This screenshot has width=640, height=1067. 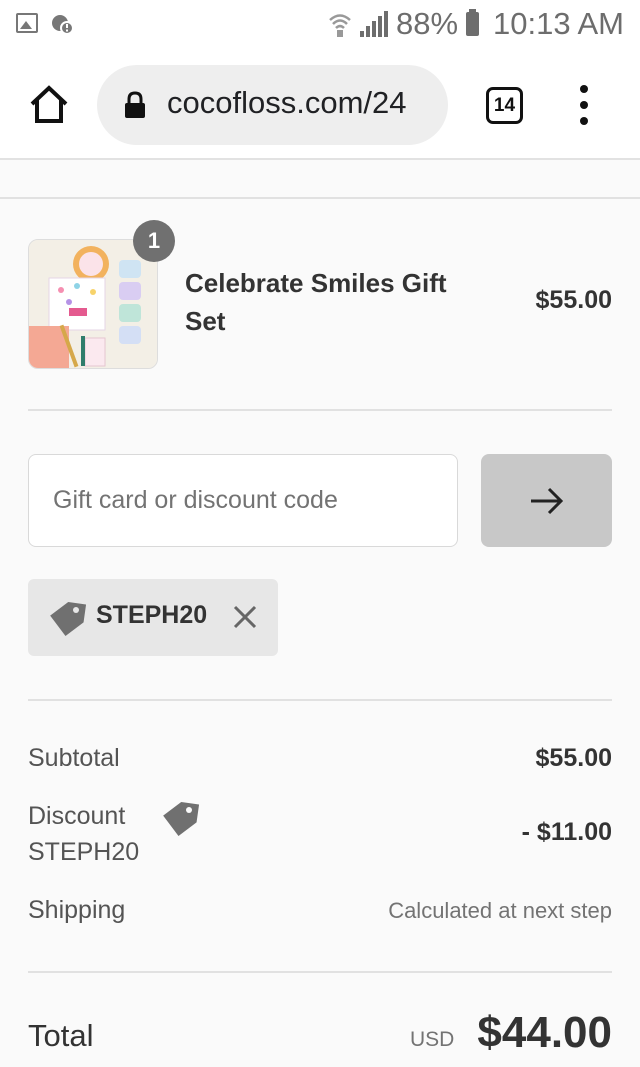 I want to click on product-thumbnail, so click(x=93, y=304).